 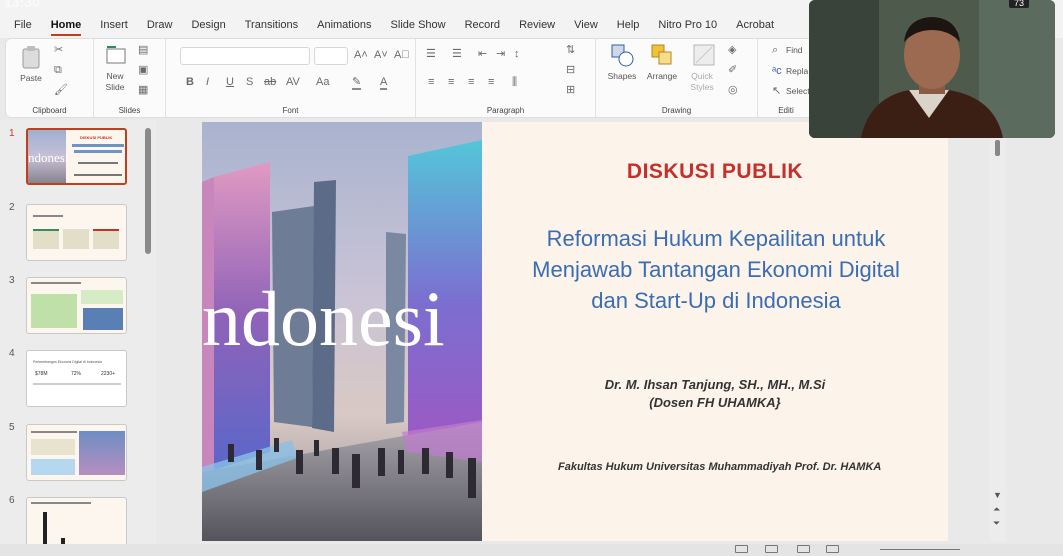 I want to click on tab-view: View, so click(x=586, y=27).